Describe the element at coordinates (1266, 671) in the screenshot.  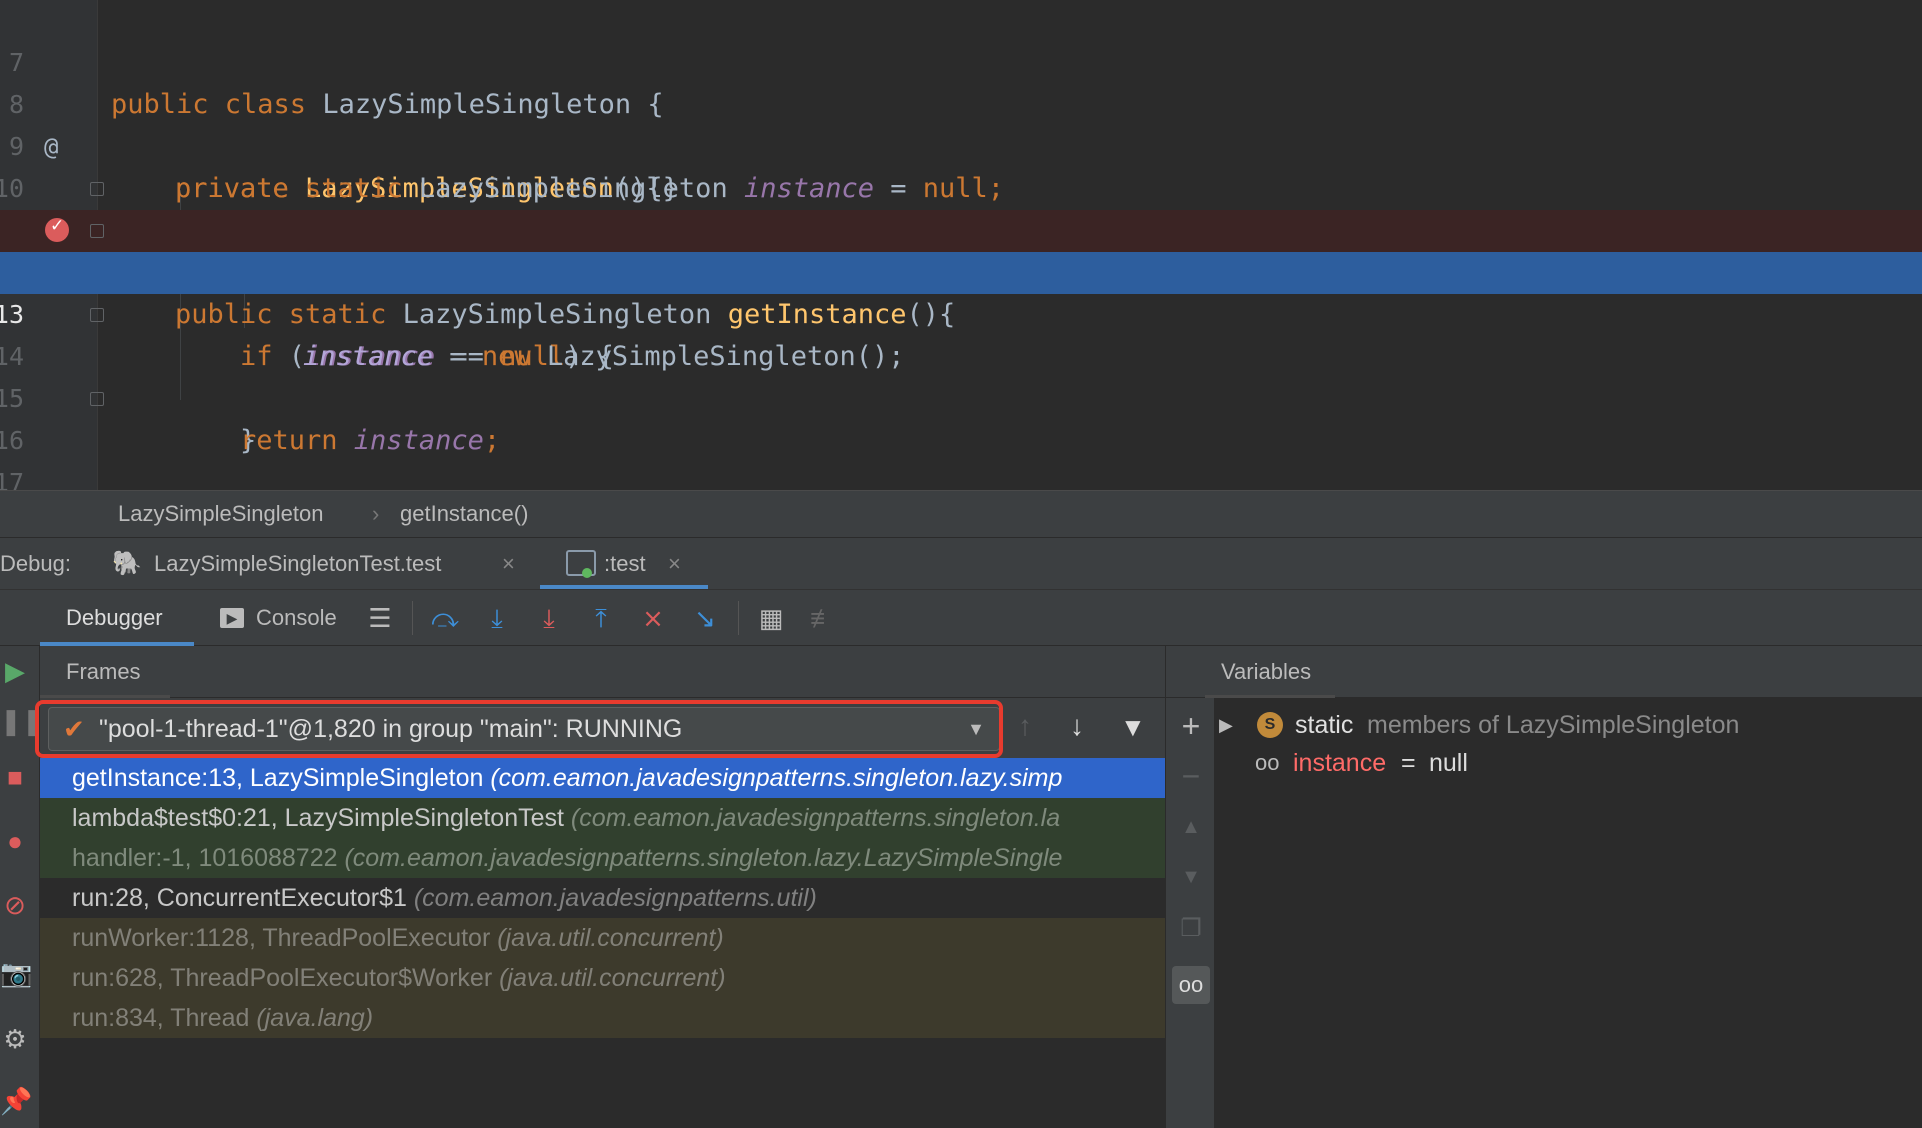
I see `variables-title: Variables` at that location.